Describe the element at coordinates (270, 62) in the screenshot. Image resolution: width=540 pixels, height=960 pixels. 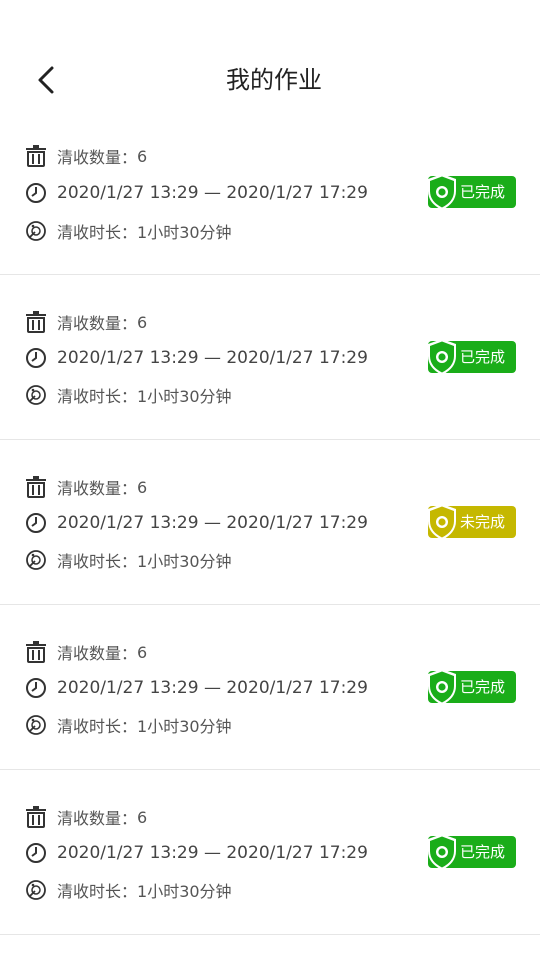
I see `app-header: 我的作业` at that location.